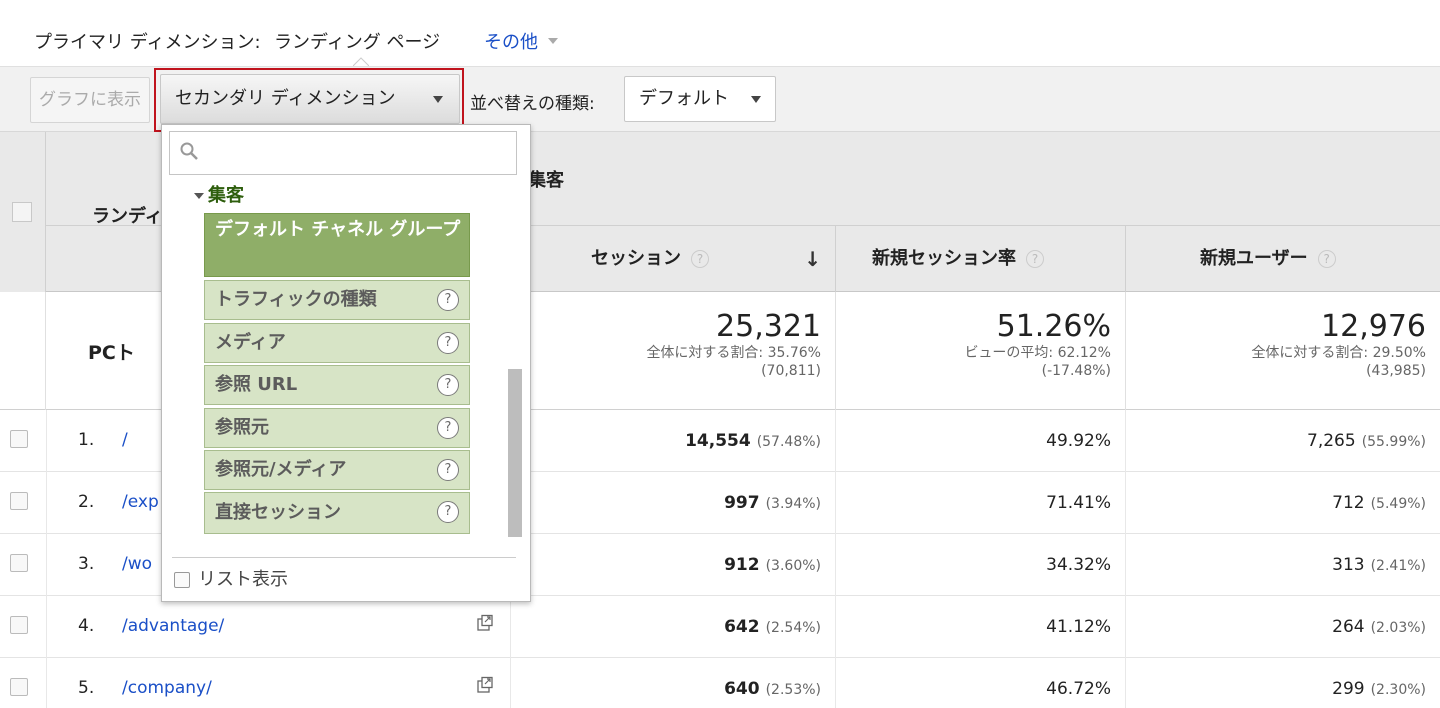 The image size is (1440, 708). Describe the element at coordinates (742, 565) in the screenshot. I see `sessions-value: 912` at that location.